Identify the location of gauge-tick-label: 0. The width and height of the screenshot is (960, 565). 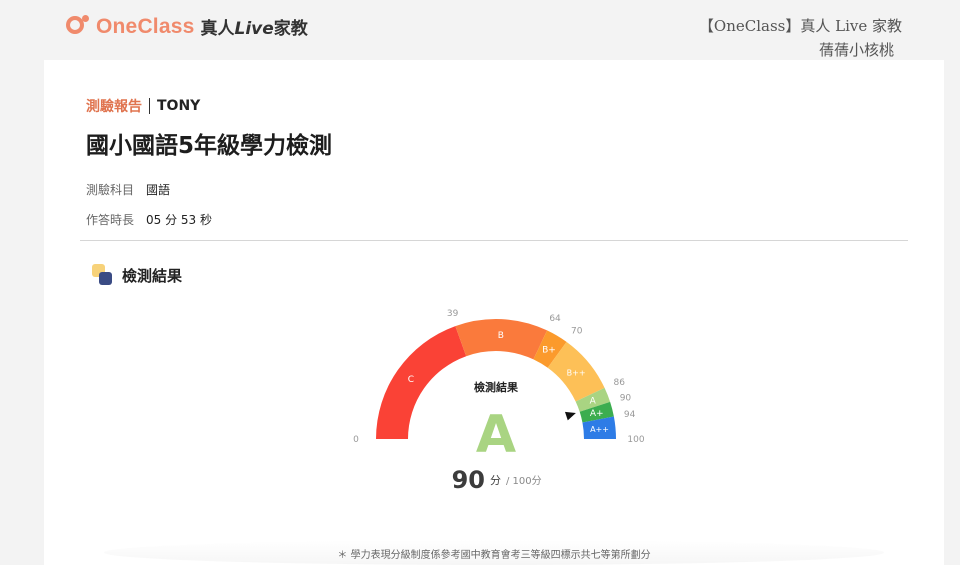
(356, 440).